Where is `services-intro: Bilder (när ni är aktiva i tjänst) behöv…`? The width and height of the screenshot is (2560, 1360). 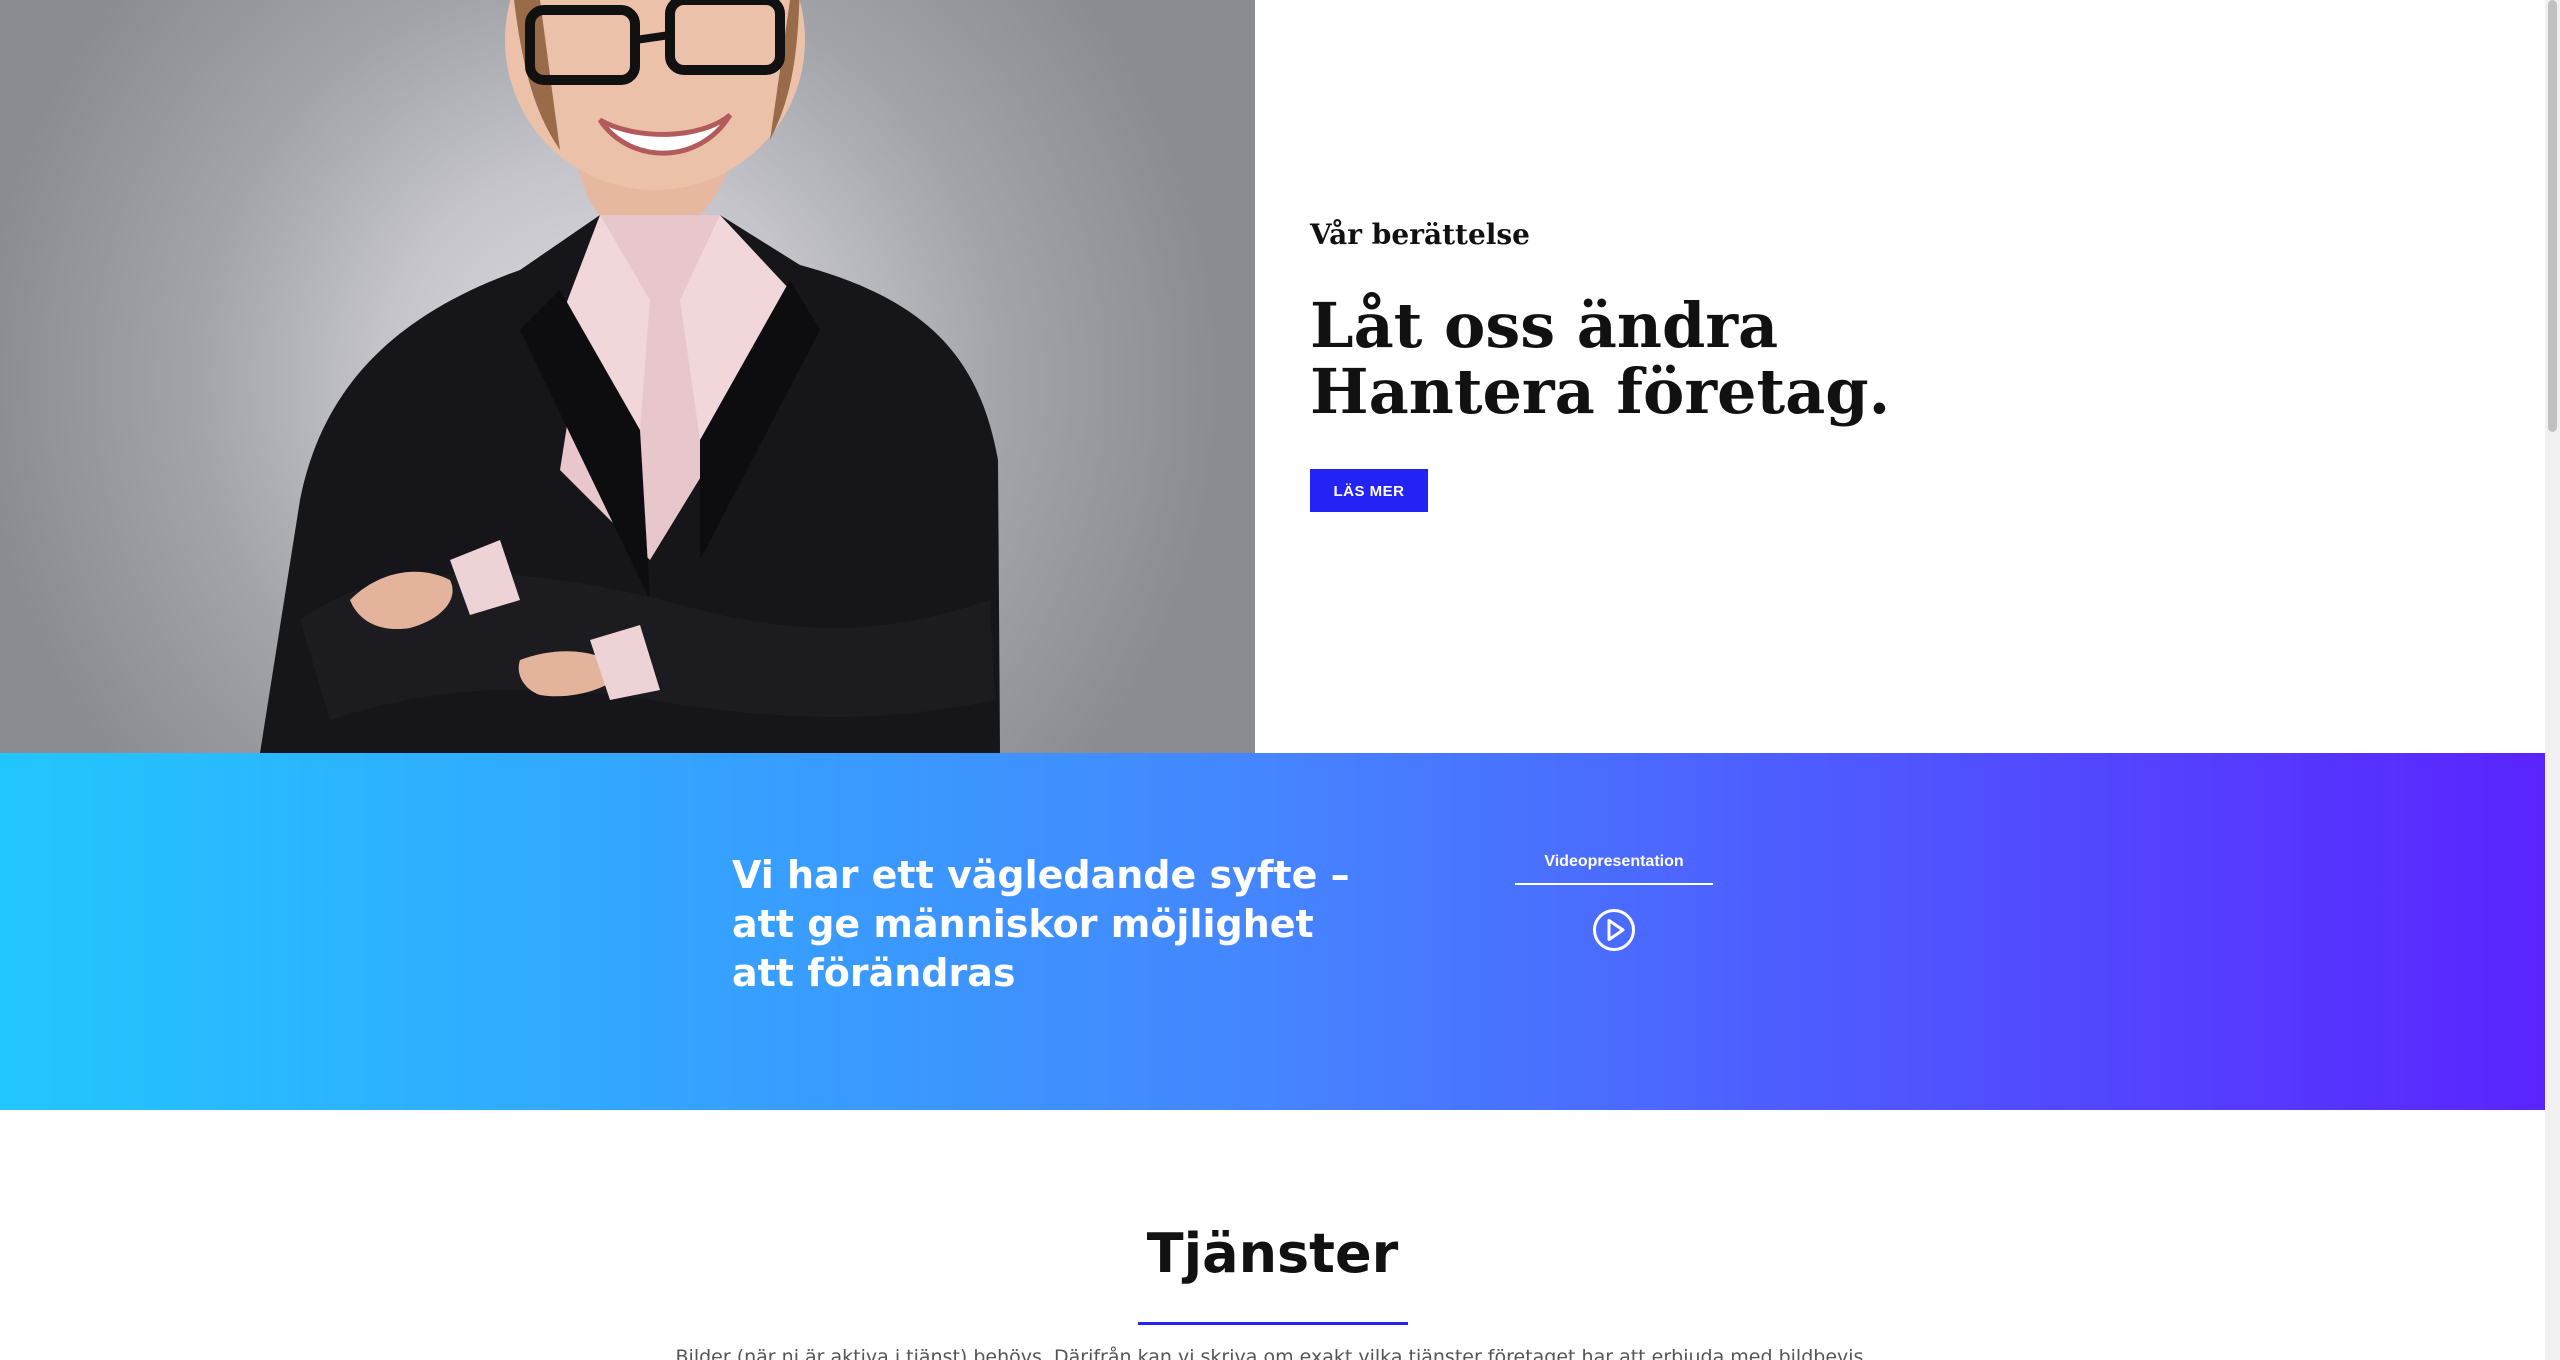 services-intro: Bilder (när ni är aktiva i tjänst) behöv… is located at coordinates (1272, 1353).